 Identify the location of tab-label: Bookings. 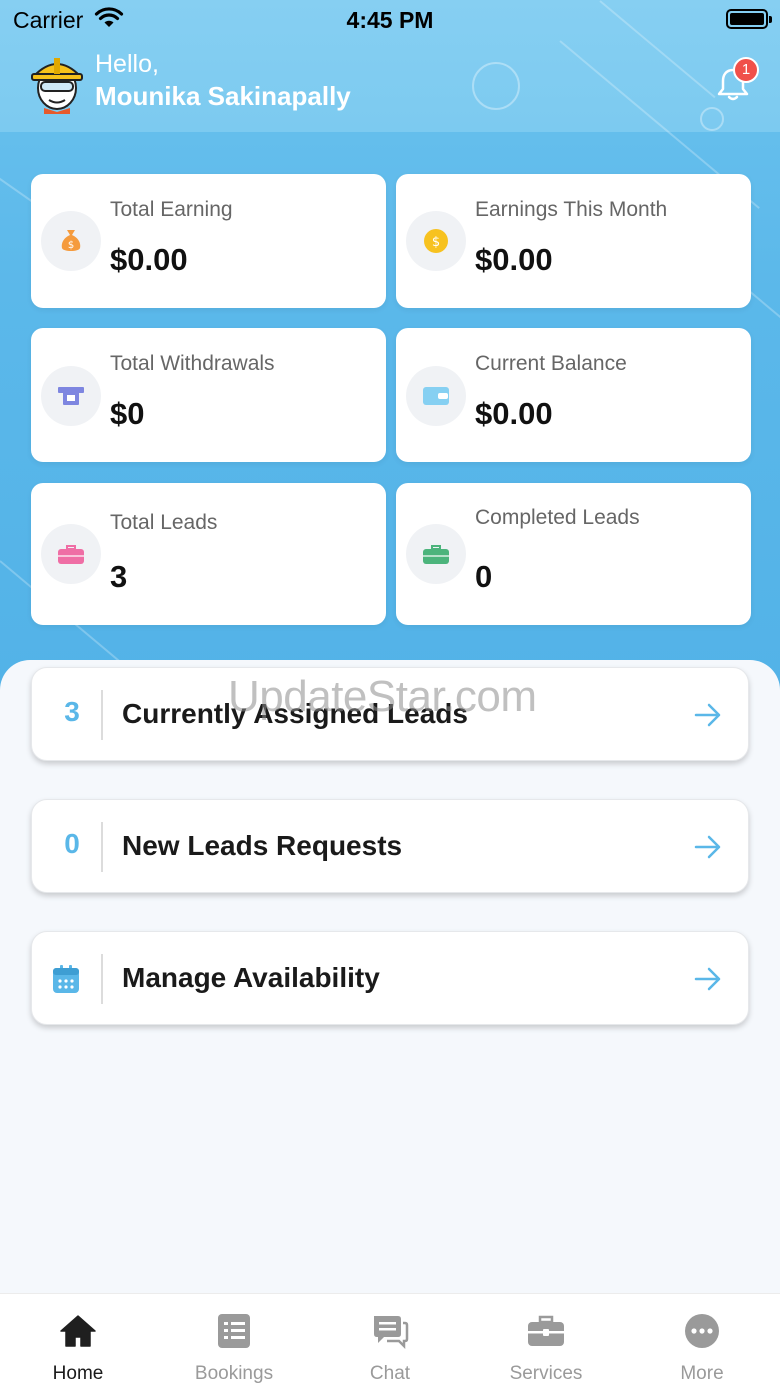
(234, 1373).